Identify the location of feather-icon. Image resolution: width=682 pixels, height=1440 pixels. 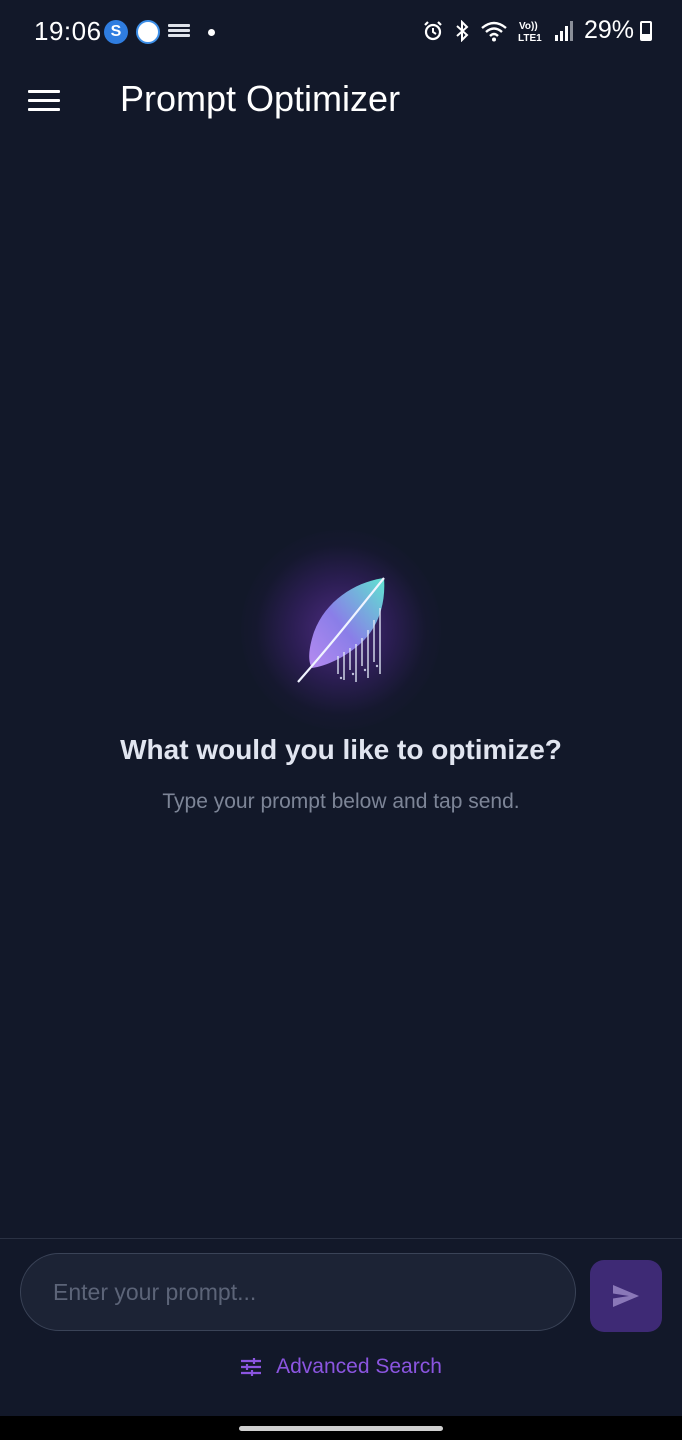
(341, 630).